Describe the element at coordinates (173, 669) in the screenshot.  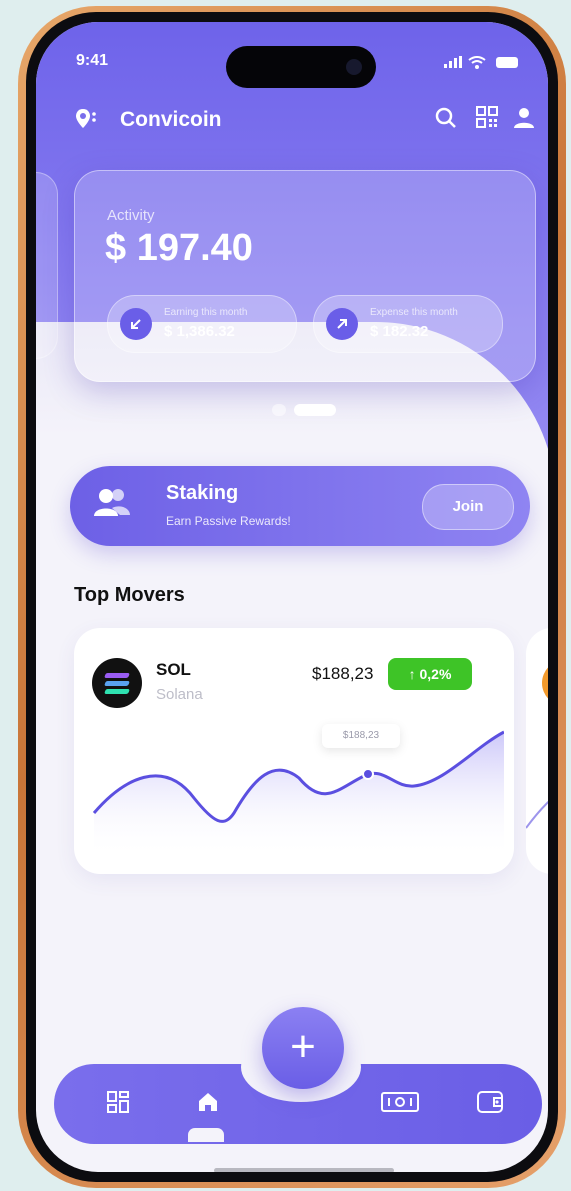
I see `coin-symbol: SOL` at that location.